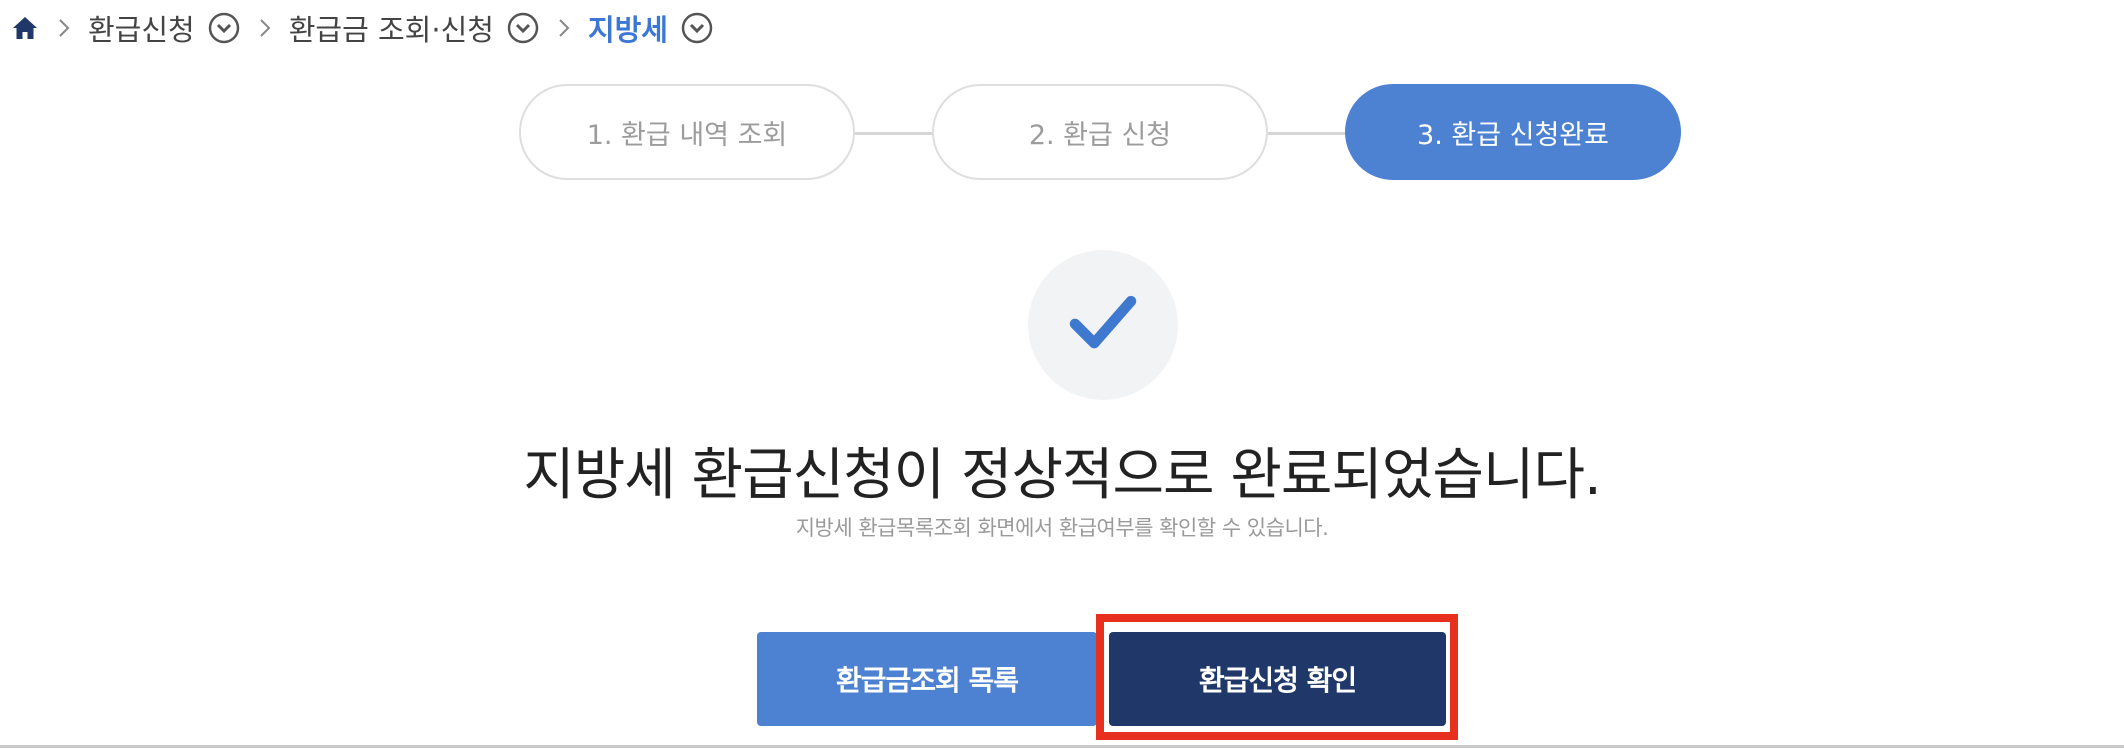  I want to click on completion-message: 지방세 환급신청이 정상적으로 완료되었습니다., so click(1062, 475).